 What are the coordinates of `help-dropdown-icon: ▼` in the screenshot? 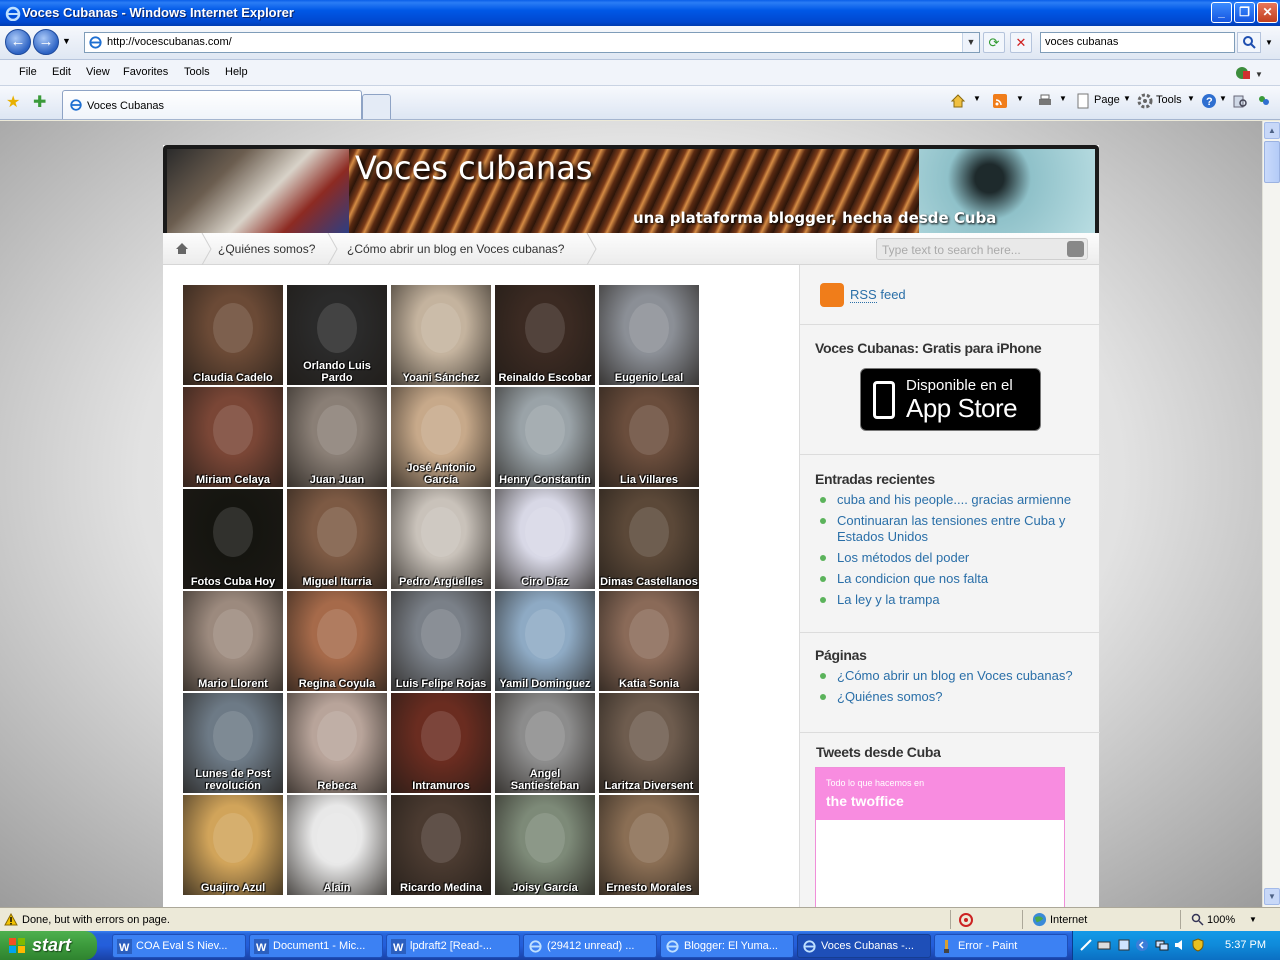 It's located at (1223, 98).